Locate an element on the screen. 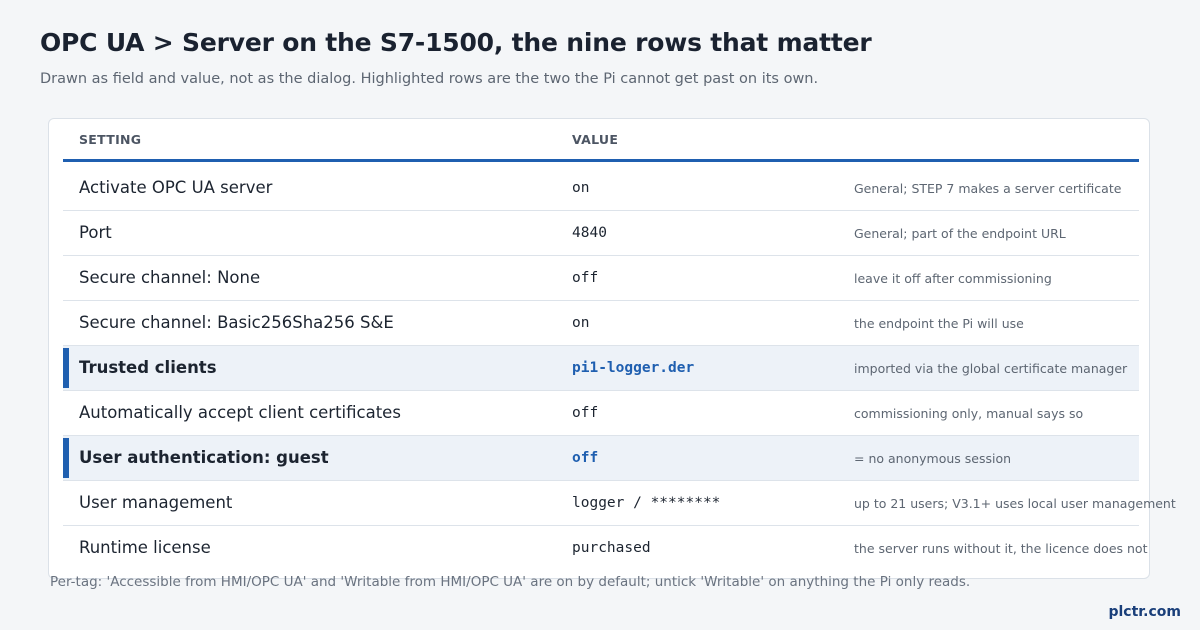 This screenshot has height=630, width=1200. setting-note: = no anonymous session is located at coordinates (933, 458).